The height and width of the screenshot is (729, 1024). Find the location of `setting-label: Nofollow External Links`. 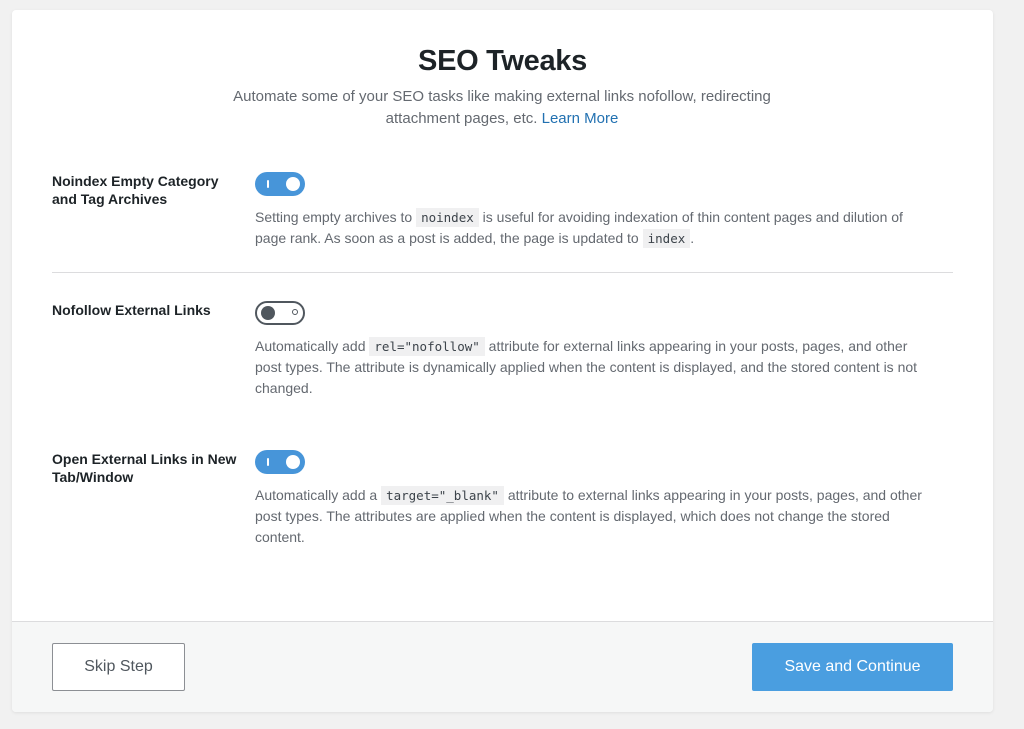

setting-label: Nofollow External Links is located at coordinates (131, 310).